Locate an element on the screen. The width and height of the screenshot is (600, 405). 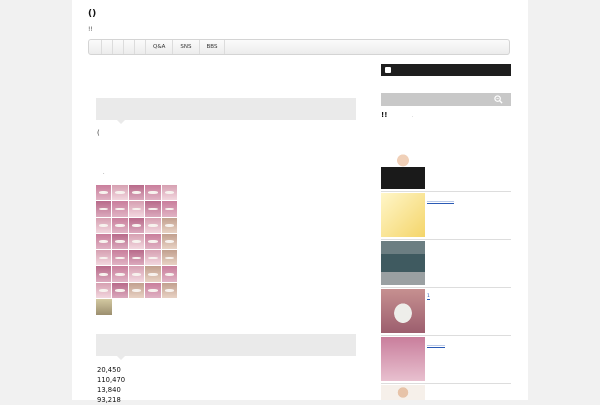
main-nav: Q&A SNS BBS is located at coordinates (299, 47).